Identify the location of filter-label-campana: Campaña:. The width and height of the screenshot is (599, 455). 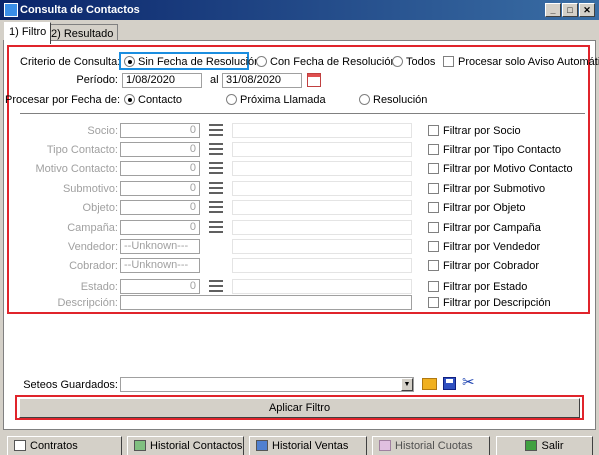
(92, 228).